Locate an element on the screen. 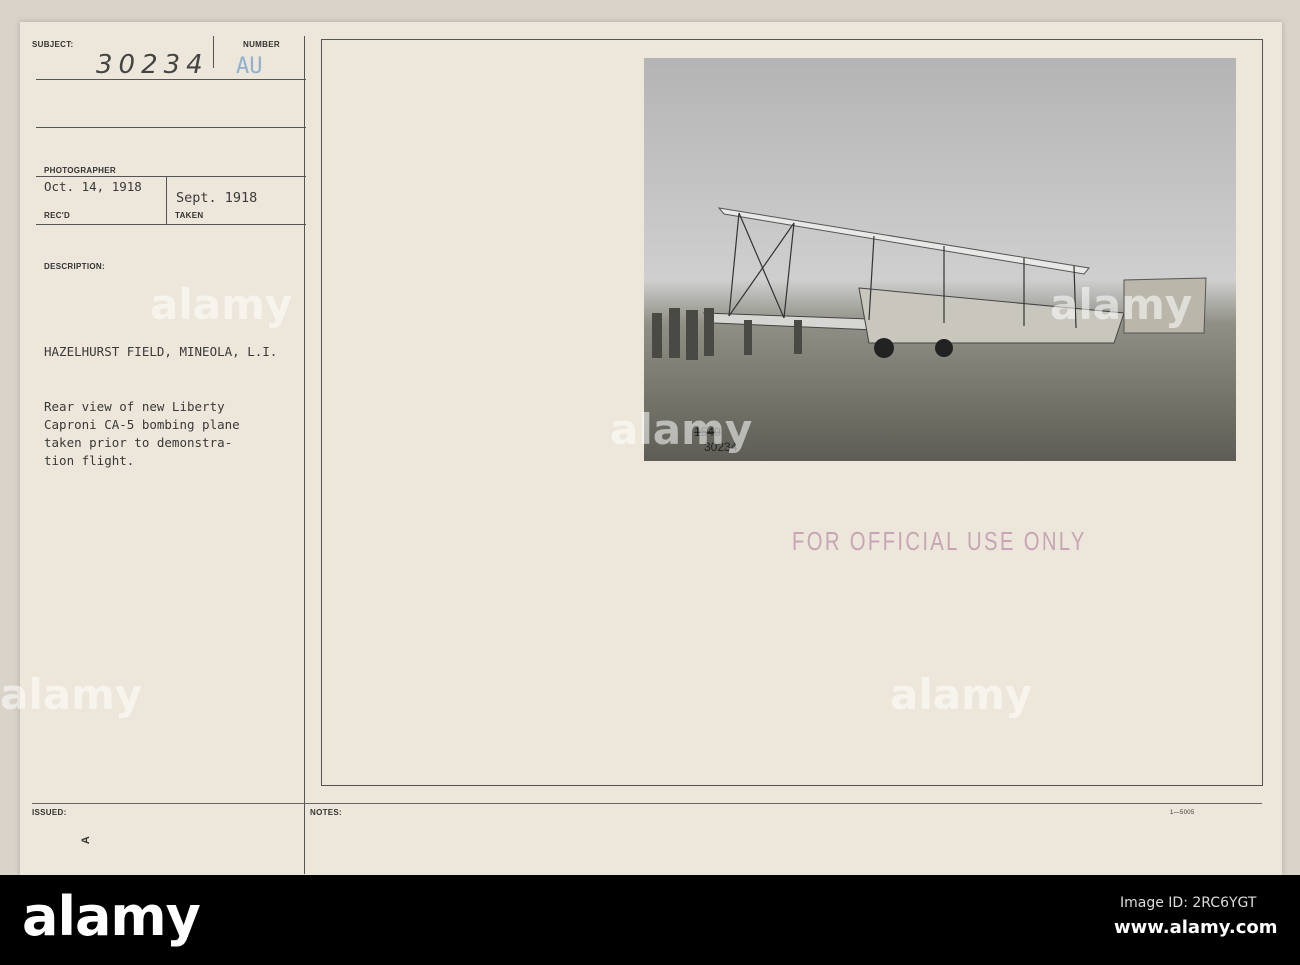 The height and width of the screenshot is (965, 1300). received-label: REC'D is located at coordinates (57, 215).